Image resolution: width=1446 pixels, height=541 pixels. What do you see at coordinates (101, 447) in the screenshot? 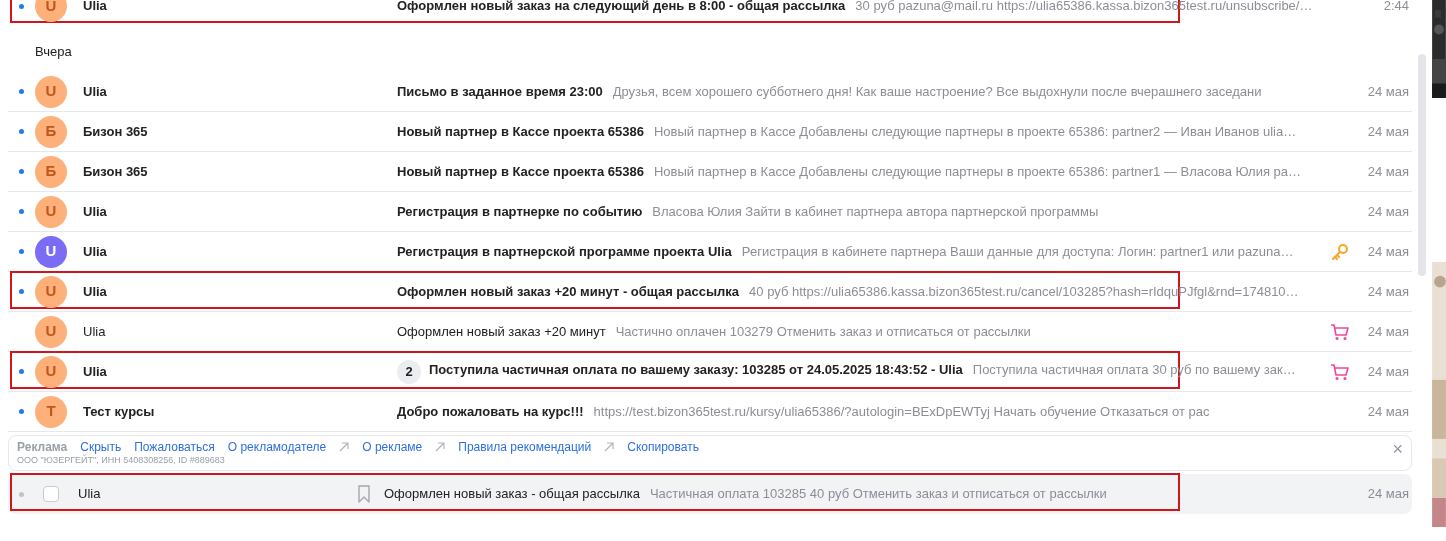
I see `ad-link: Скрыть` at bounding box center [101, 447].